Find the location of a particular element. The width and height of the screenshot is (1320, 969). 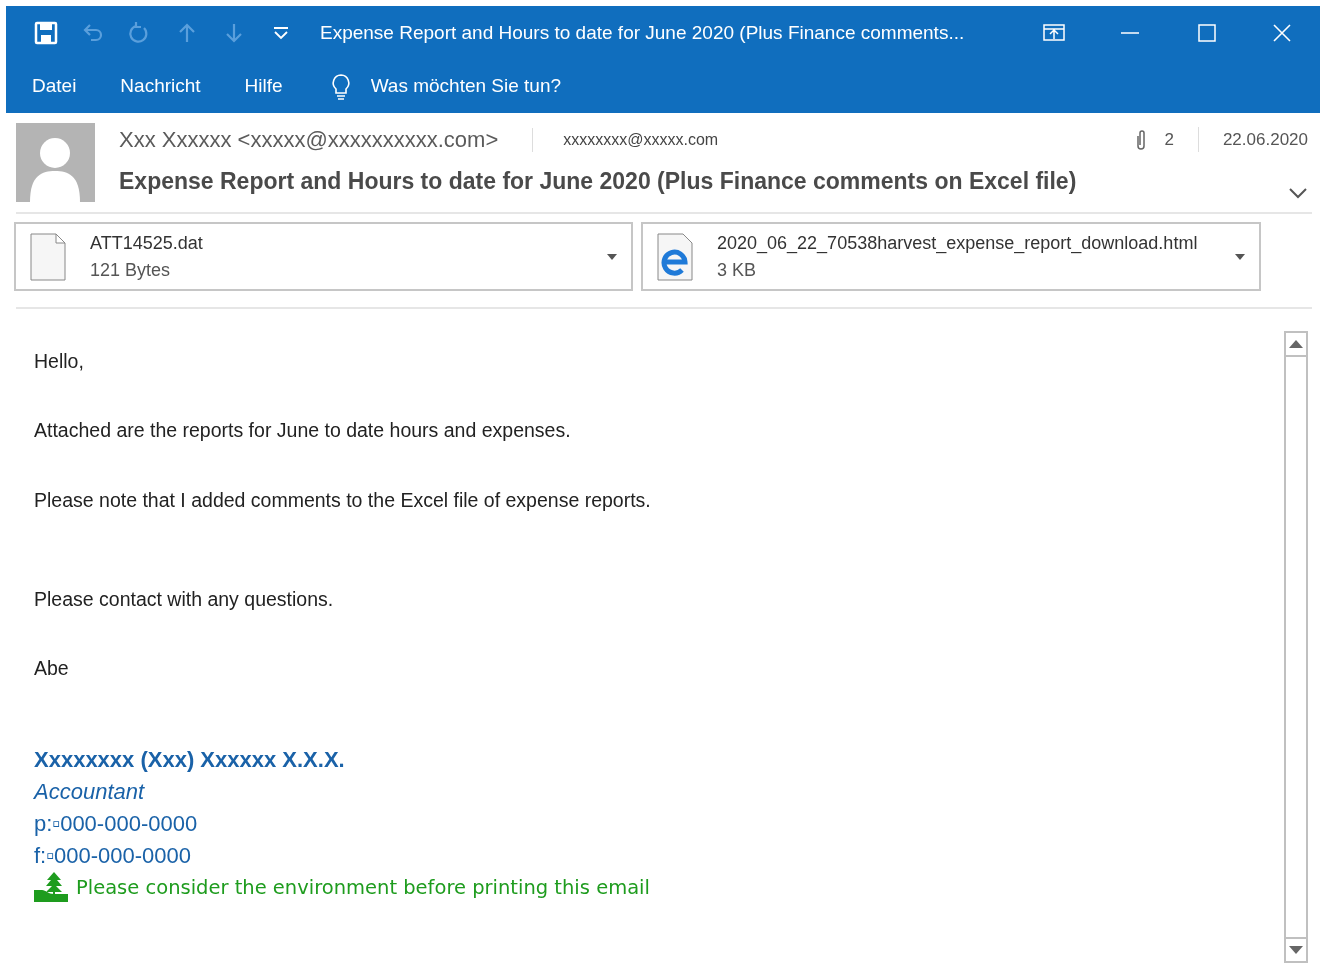

body-paragraph: Please note that I added comments to the Excel file of expense reports. is located at coordinates (343, 500).